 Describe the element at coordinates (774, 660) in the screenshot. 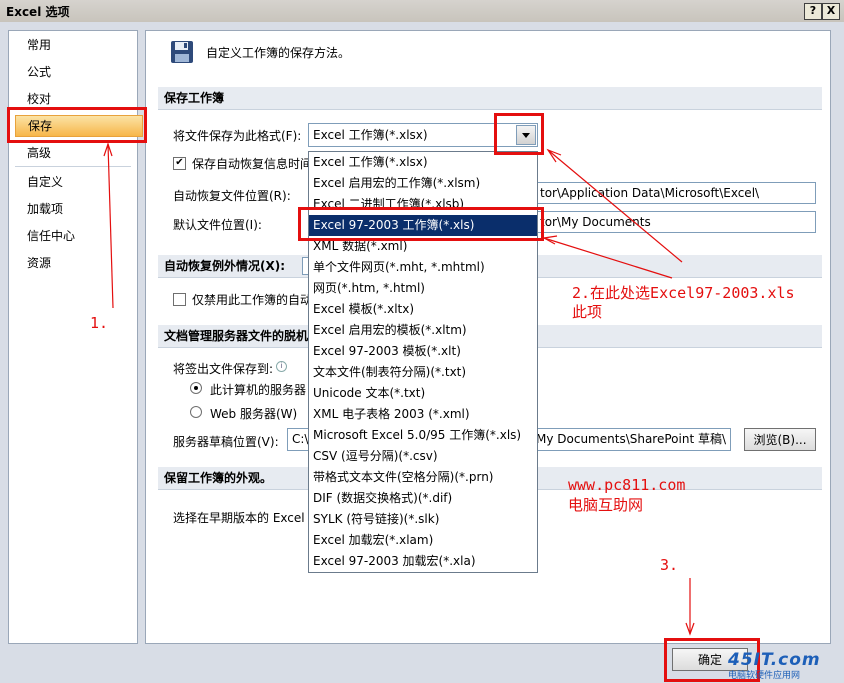

I see `logo-brand: 45IT.com` at that location.